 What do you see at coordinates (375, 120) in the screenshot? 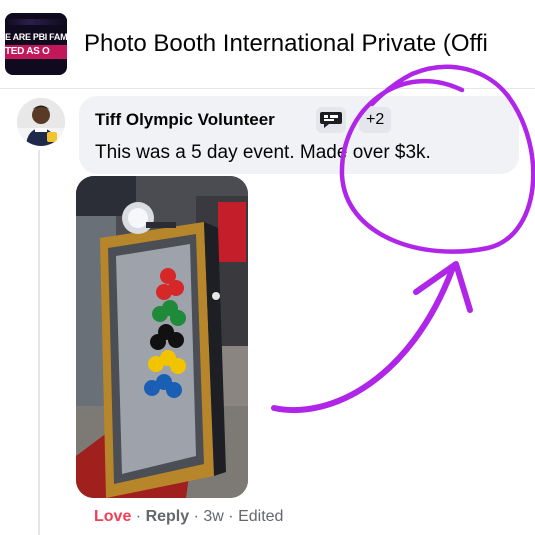
I see `badge-count: +2` at bounding box center [375, 120].